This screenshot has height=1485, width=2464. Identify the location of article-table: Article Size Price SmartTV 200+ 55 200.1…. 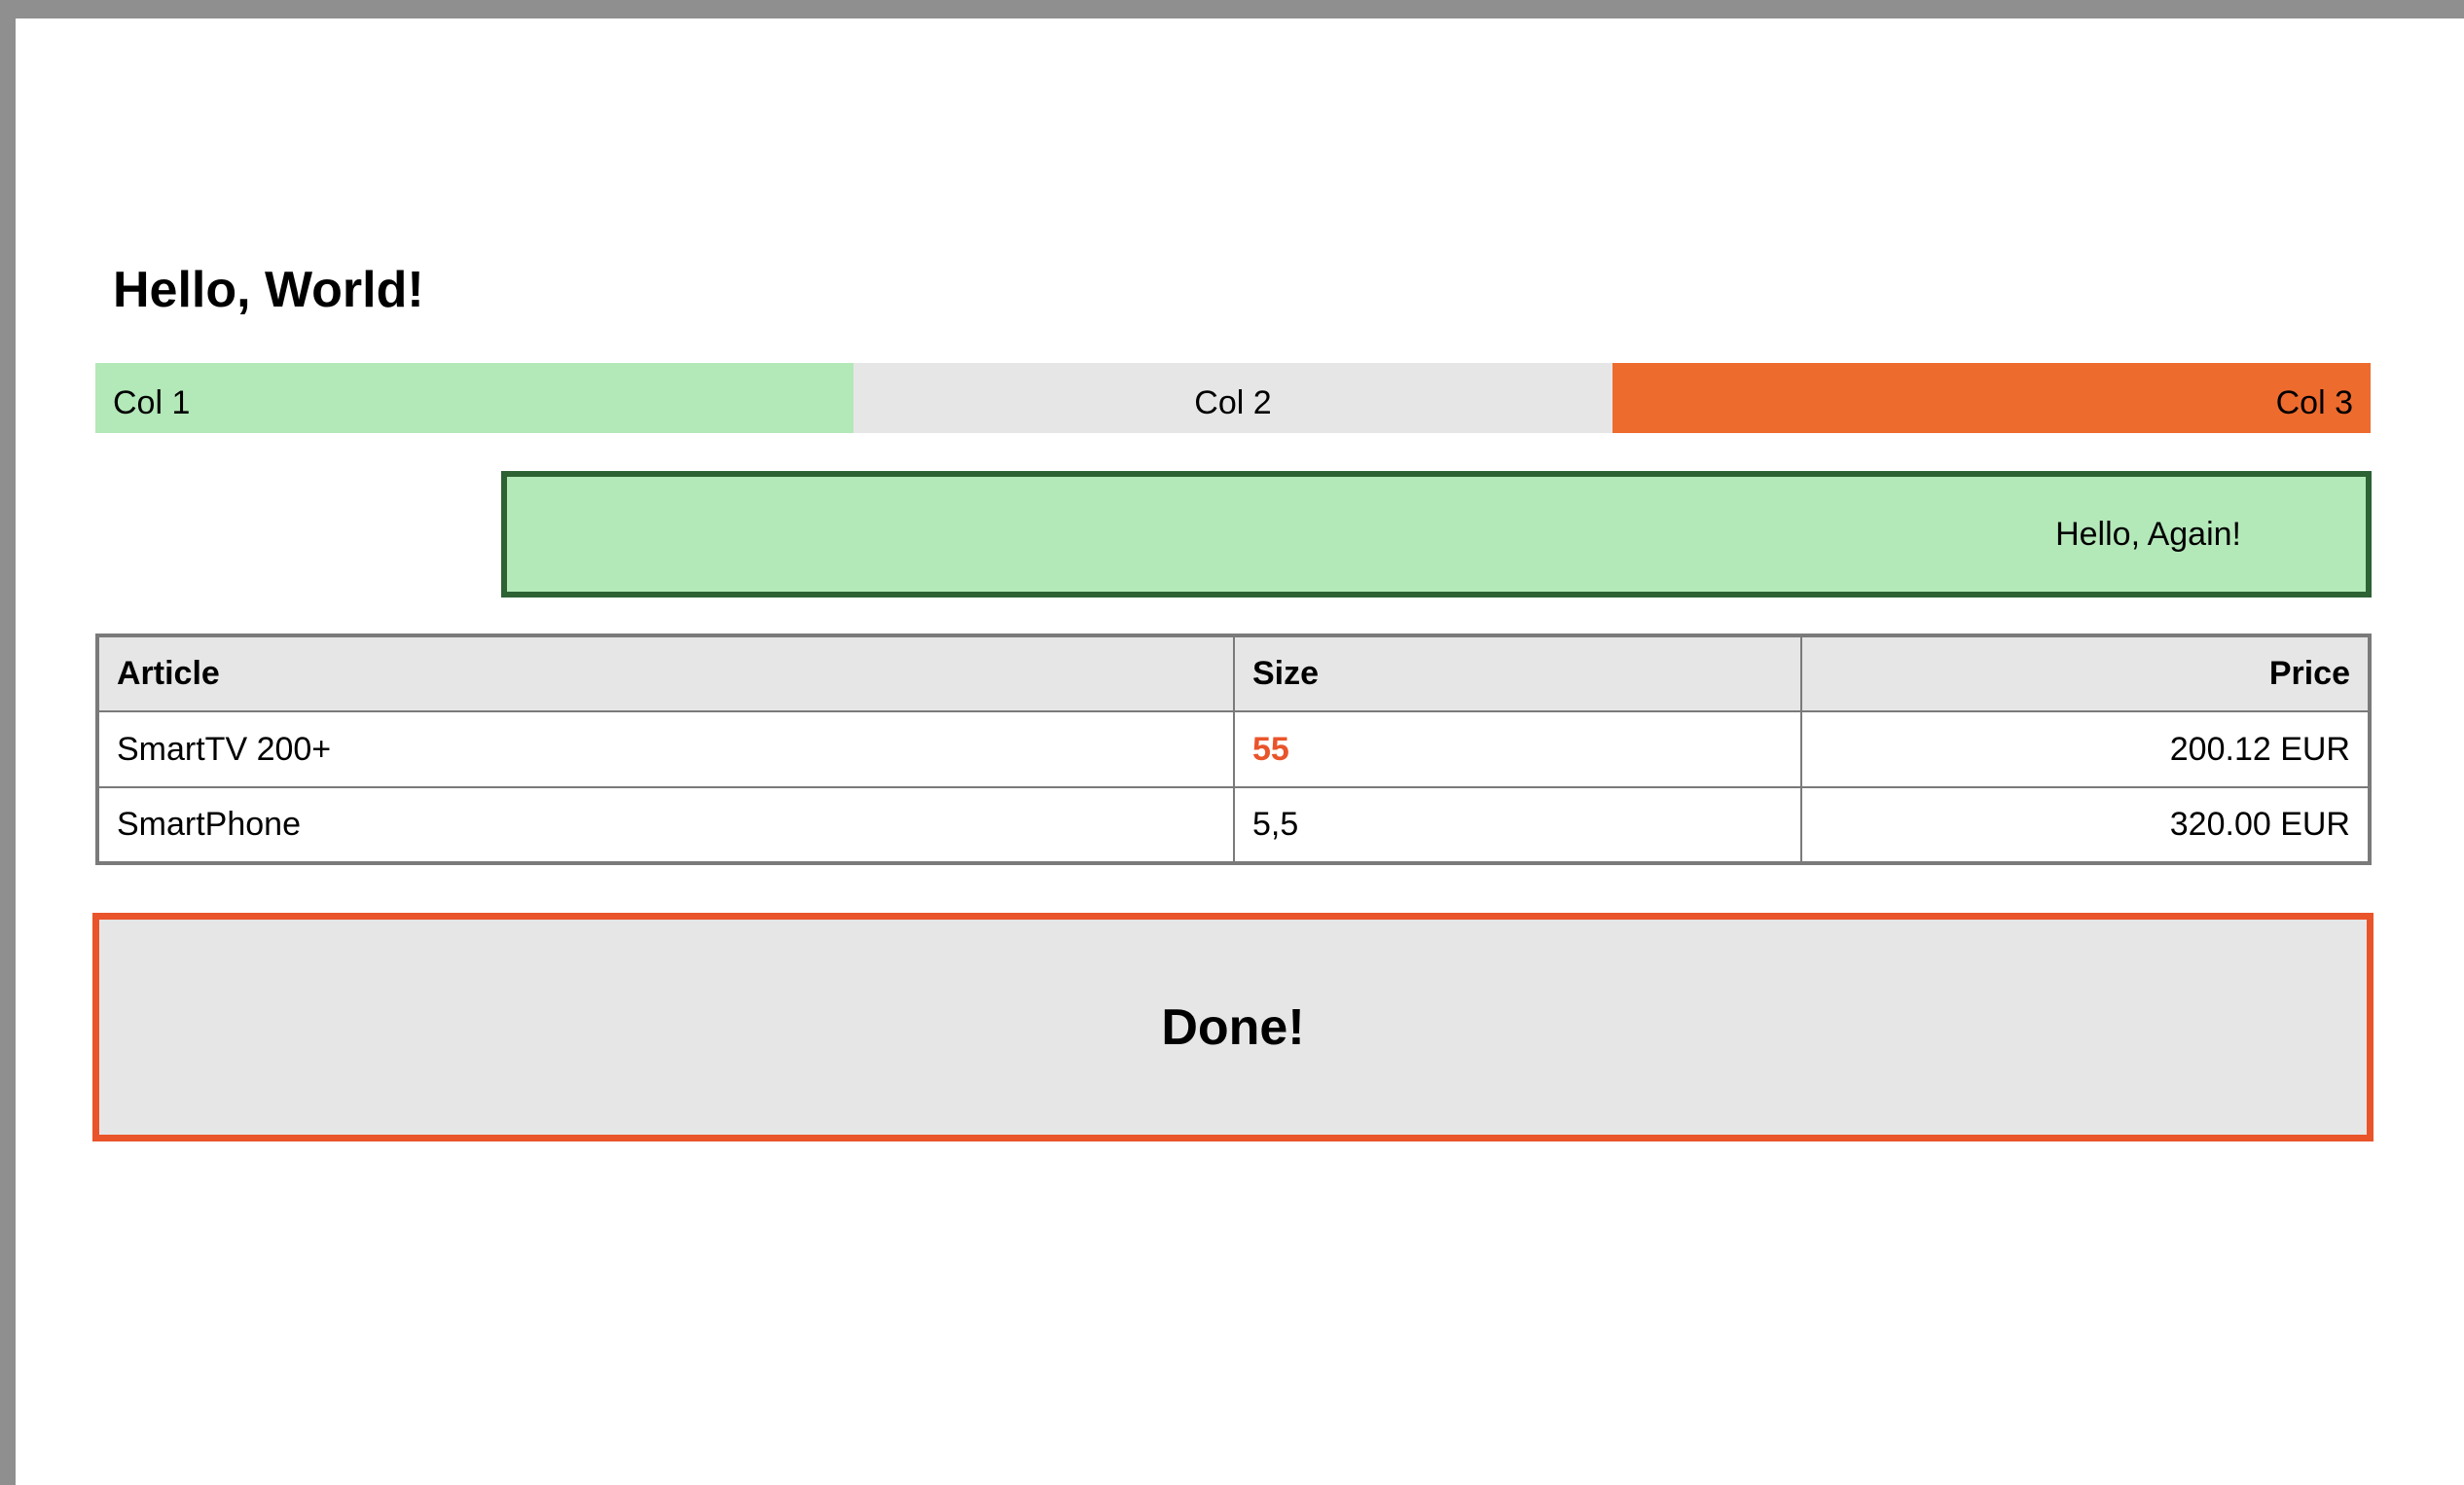
(1233, 749).